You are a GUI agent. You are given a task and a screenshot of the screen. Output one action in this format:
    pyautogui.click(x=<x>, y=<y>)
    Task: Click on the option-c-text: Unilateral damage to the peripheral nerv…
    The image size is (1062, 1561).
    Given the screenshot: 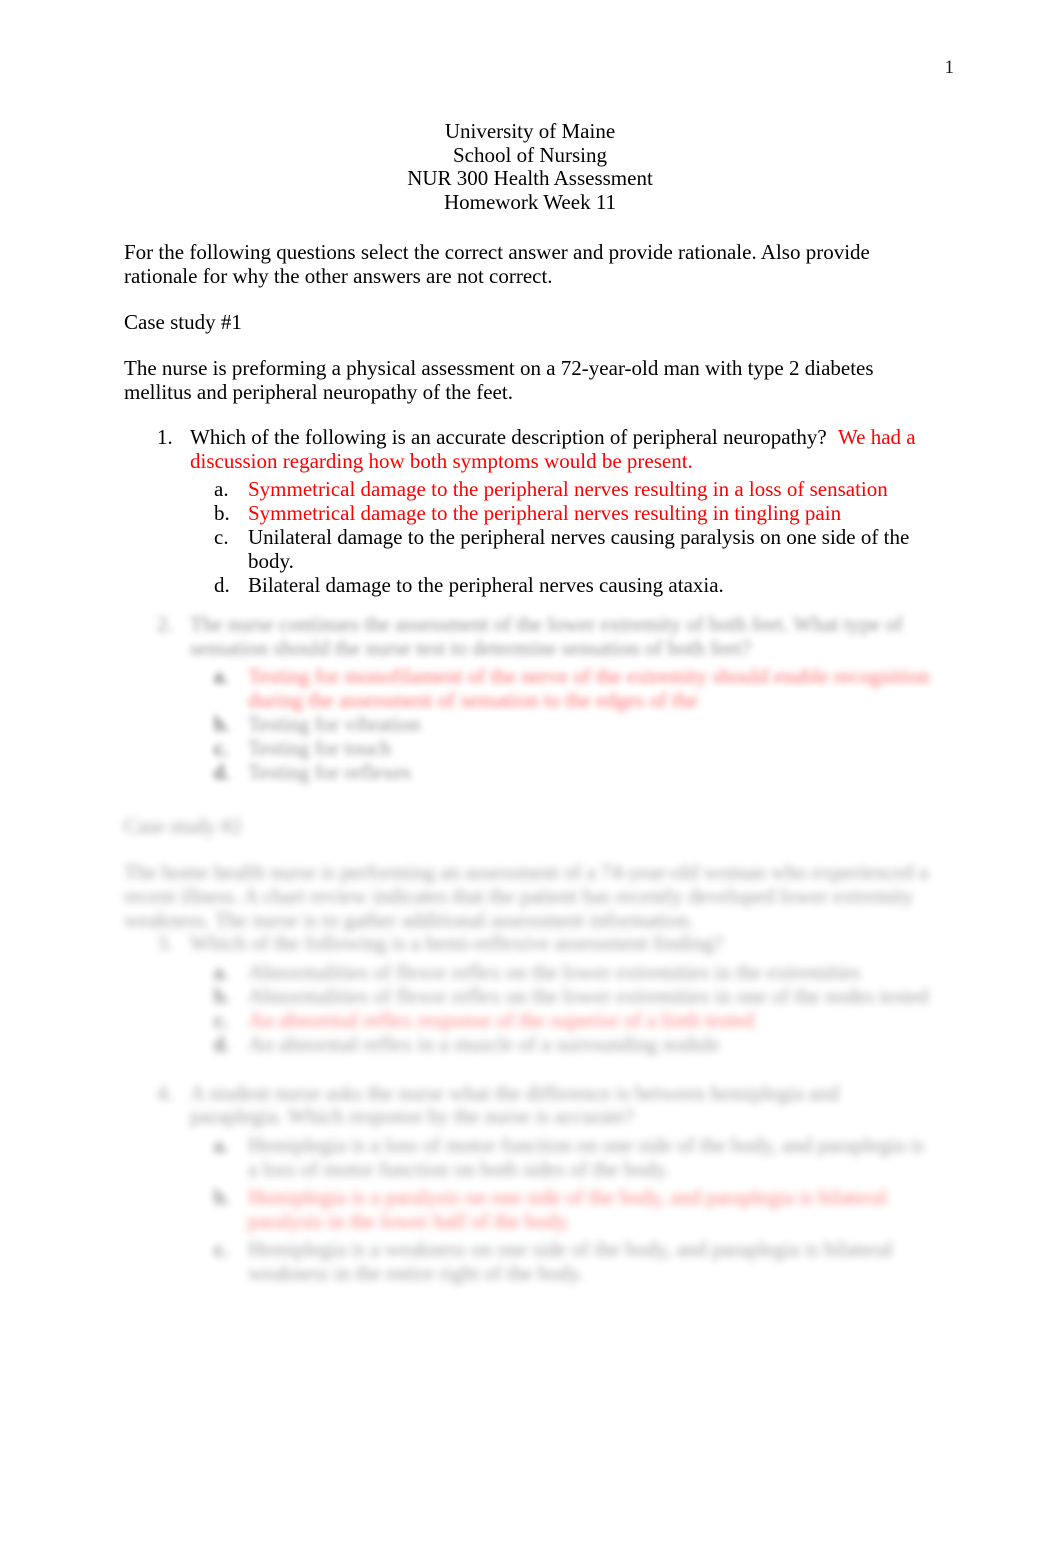 What is the action you would take?
    pyautogui.click(x=579, y=549)
    